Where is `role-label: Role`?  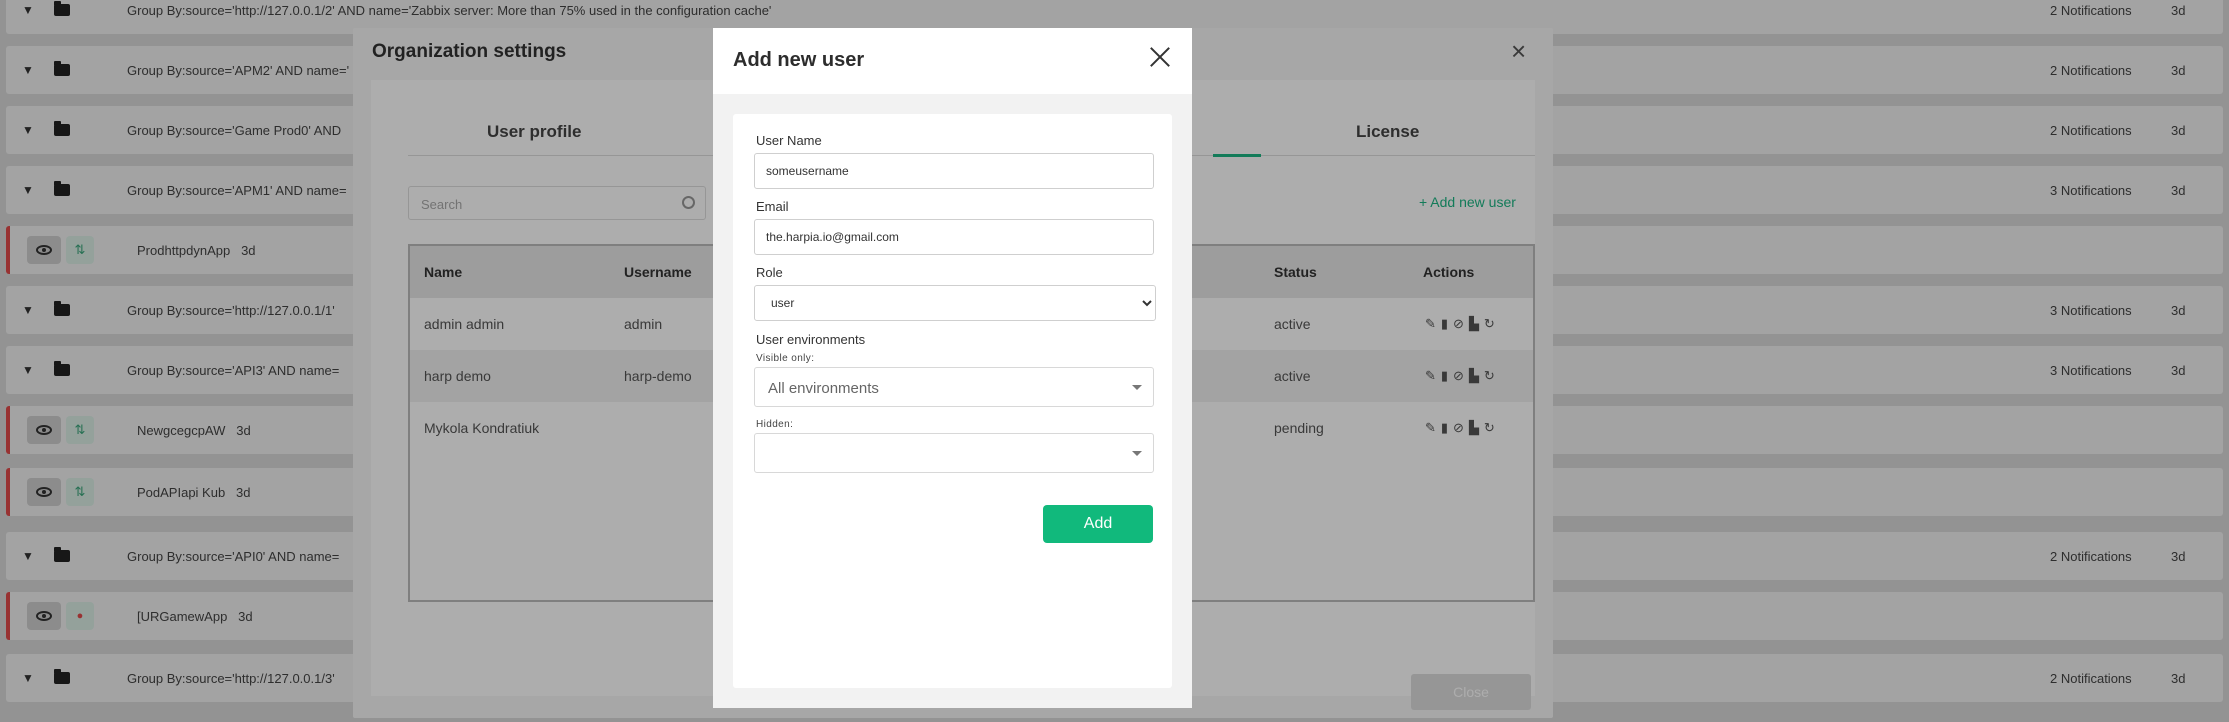 role-label: Role is located at coordinates (769, 272).